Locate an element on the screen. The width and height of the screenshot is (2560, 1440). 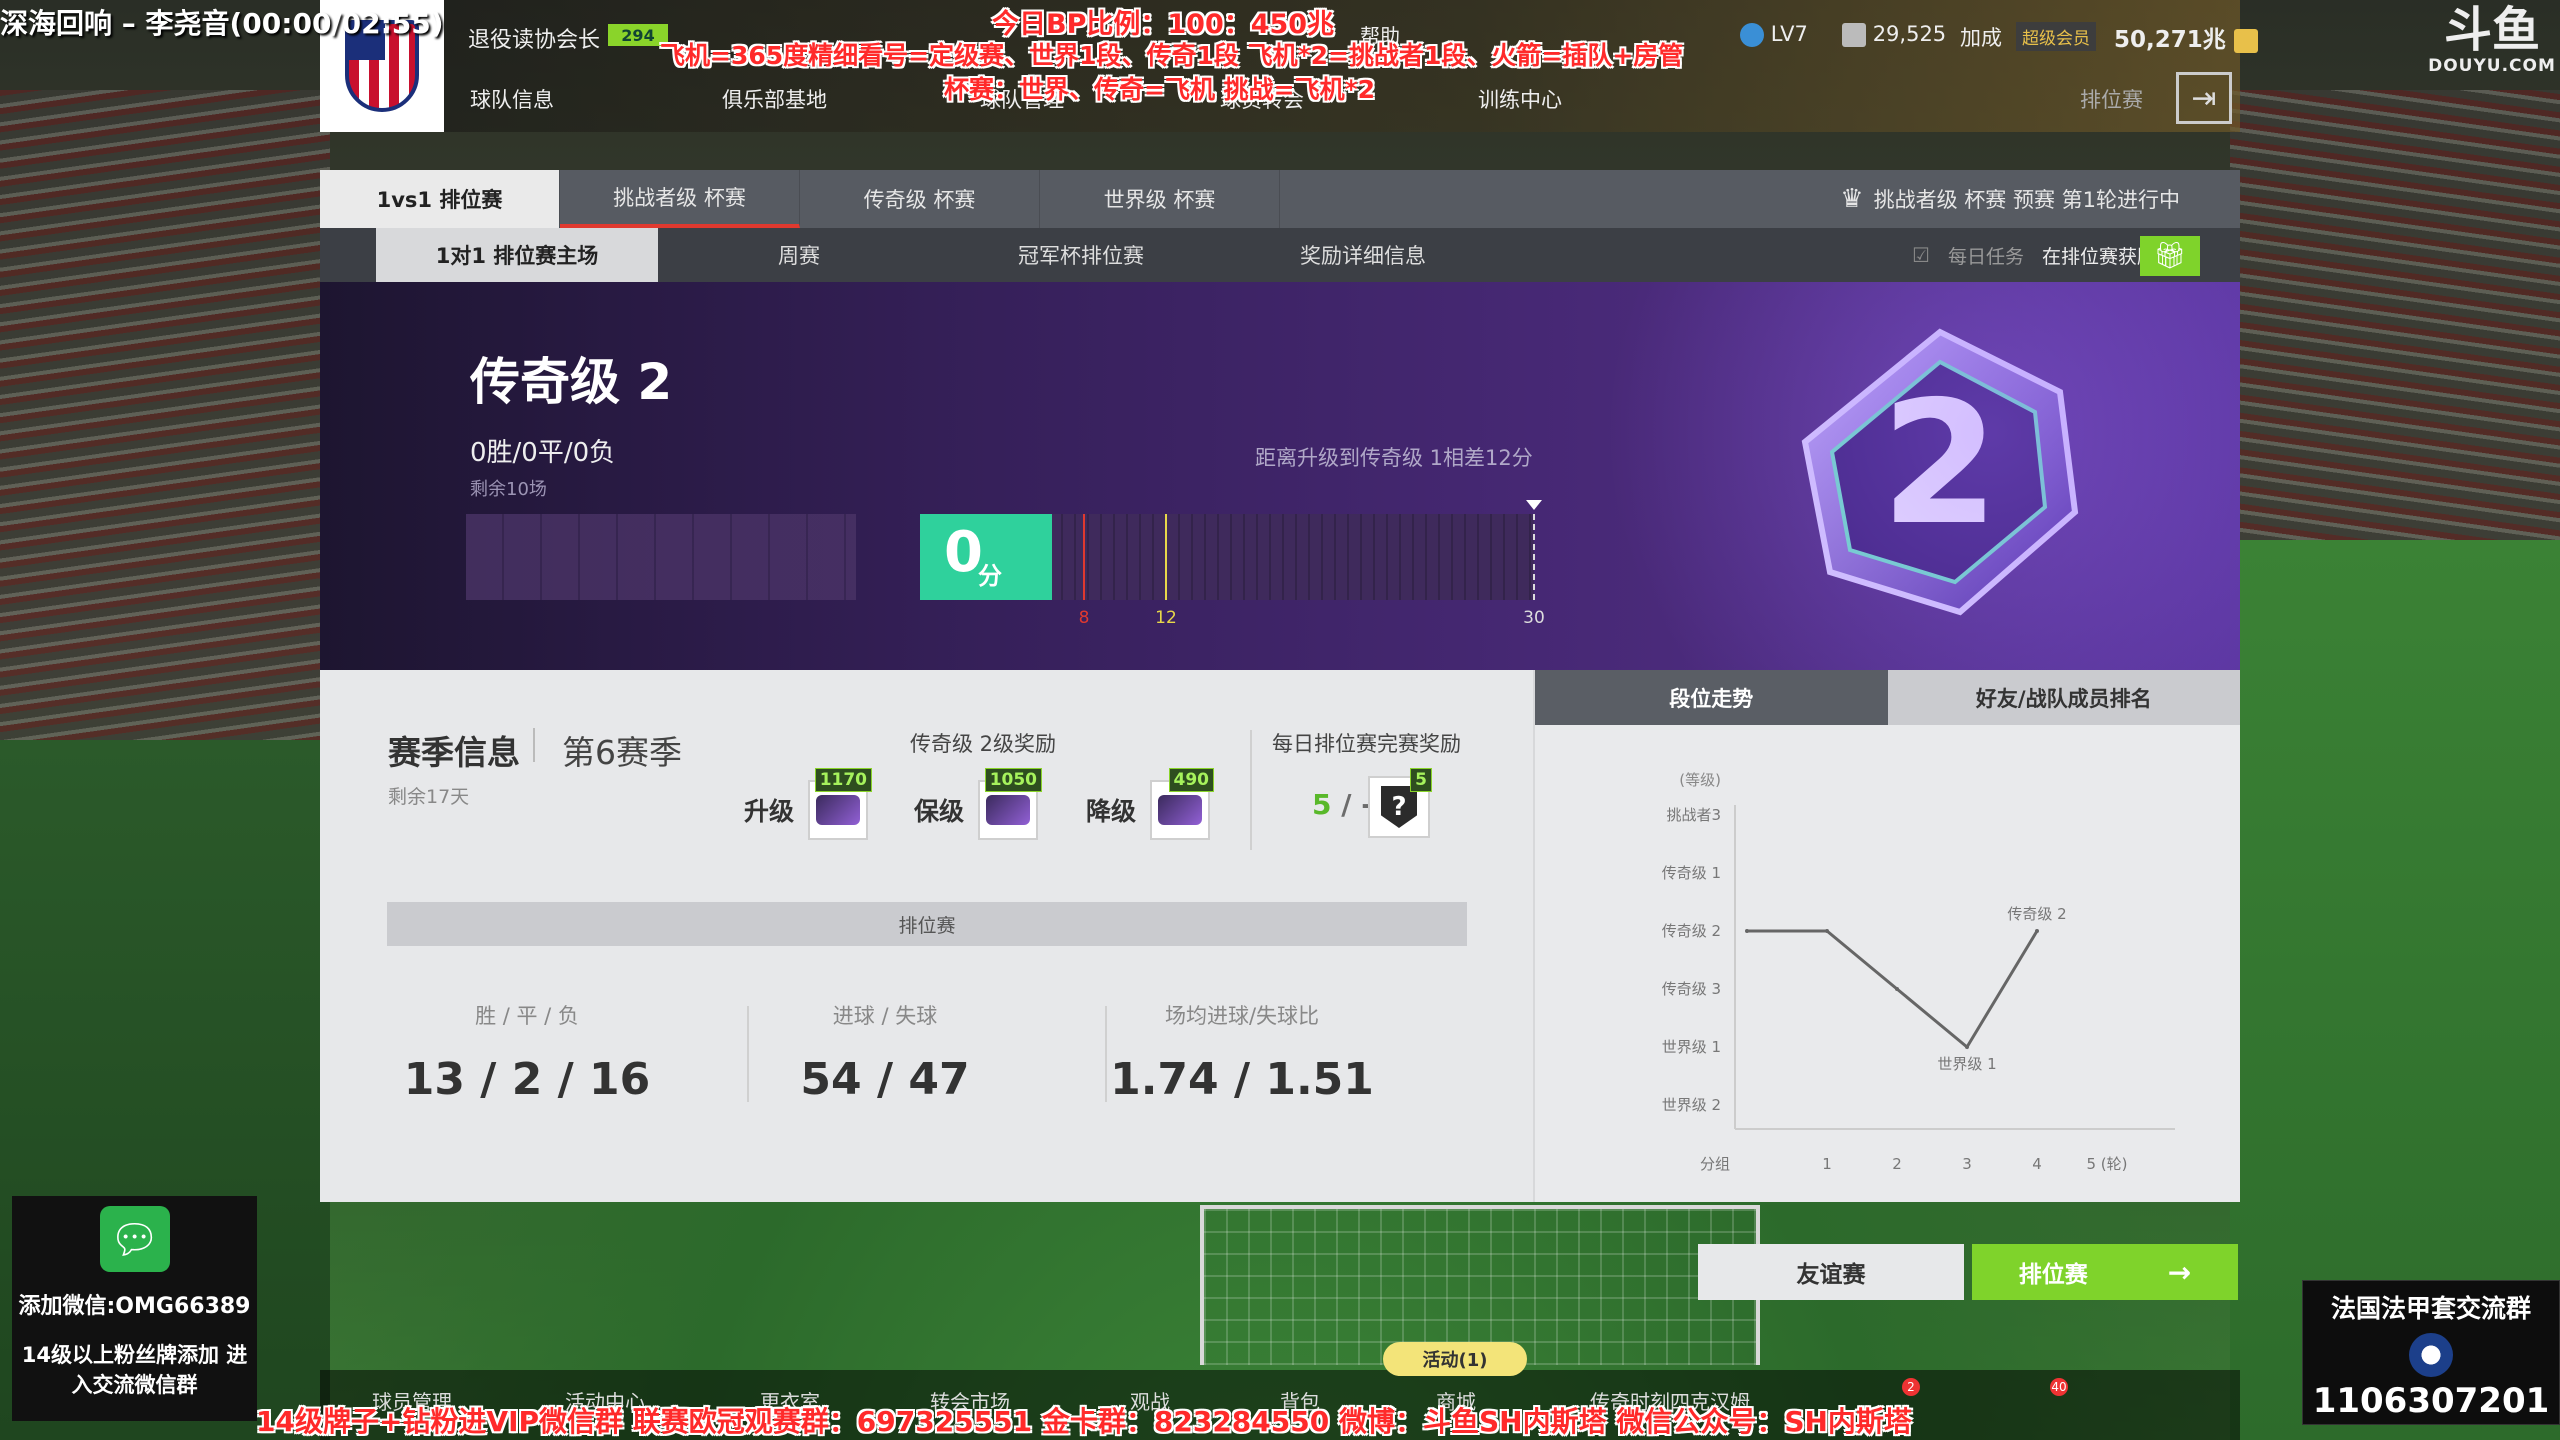
y-tick-label: 挑战者3 is located at coordinates (1693, 815).